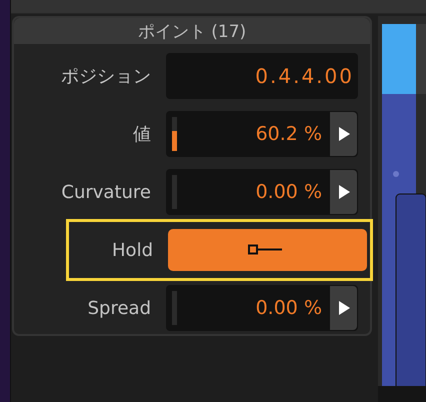 The width and height of the screenshot is (426, 402). Describe the element at coordinates (118, 308) in the screenshot. I see `field-label: Spread` at that location.